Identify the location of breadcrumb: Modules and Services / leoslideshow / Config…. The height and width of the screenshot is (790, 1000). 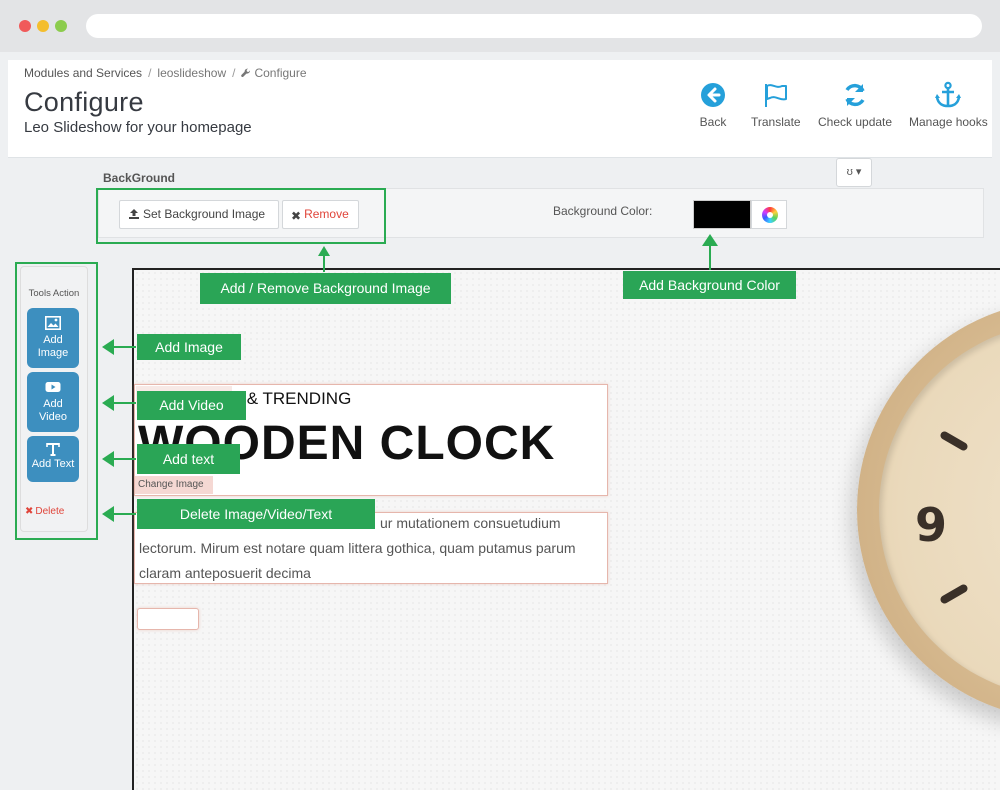
(165, 73).